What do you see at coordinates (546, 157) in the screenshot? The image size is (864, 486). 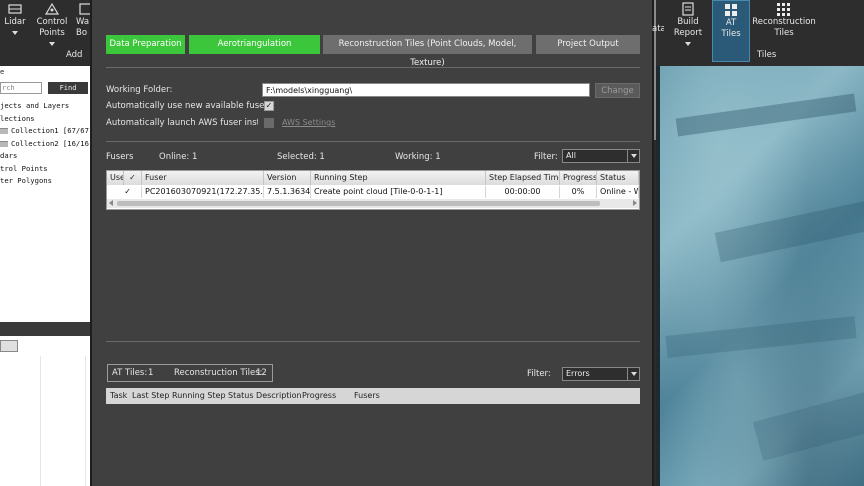 I see `fusers-filter-label: Filter:` at bounding box center [546, 157].